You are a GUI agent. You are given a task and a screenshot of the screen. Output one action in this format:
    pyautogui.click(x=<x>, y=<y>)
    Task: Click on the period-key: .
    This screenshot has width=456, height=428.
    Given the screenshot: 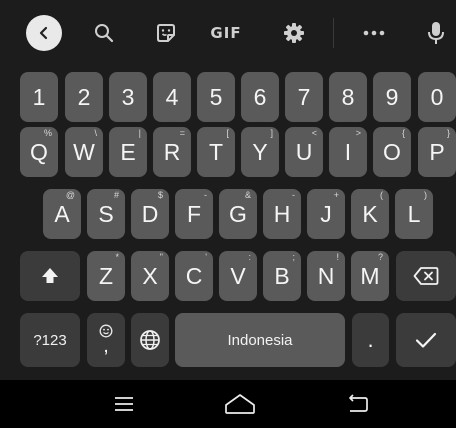 What is the action you would take?
    pyautogui.click(x=370, y=340)
    